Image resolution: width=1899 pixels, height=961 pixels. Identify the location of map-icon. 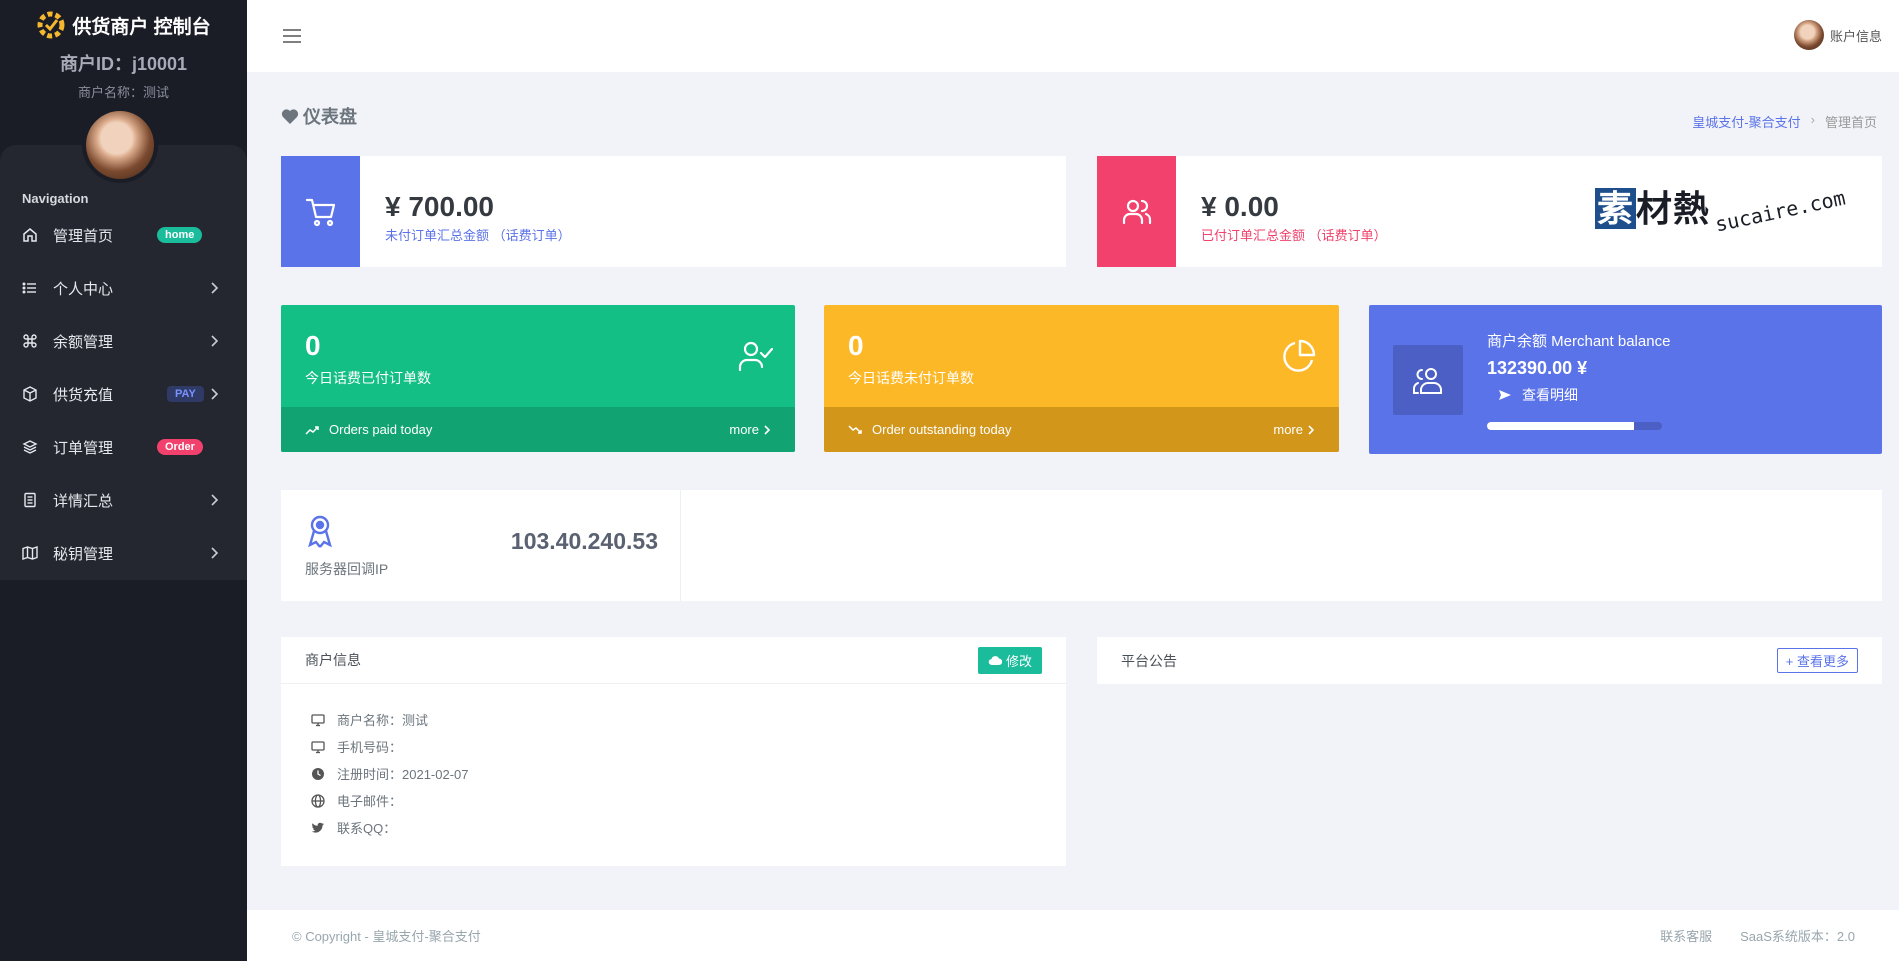
(30, 553).